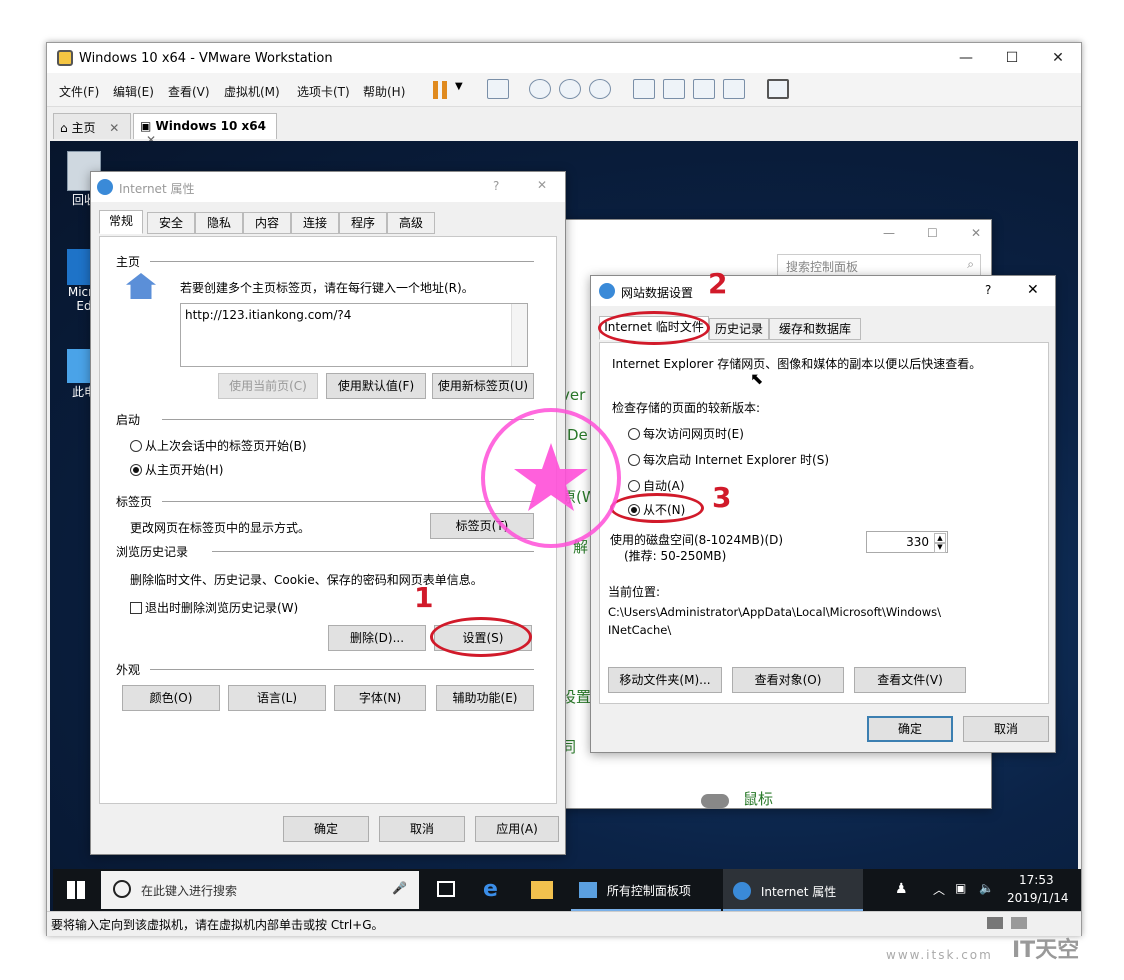 This screenshot has width=1124, height=980. What do you see at coordinates (267, 223) in the screenshot?
I see `tab-content: 内容` at bounding box center [267, 223].